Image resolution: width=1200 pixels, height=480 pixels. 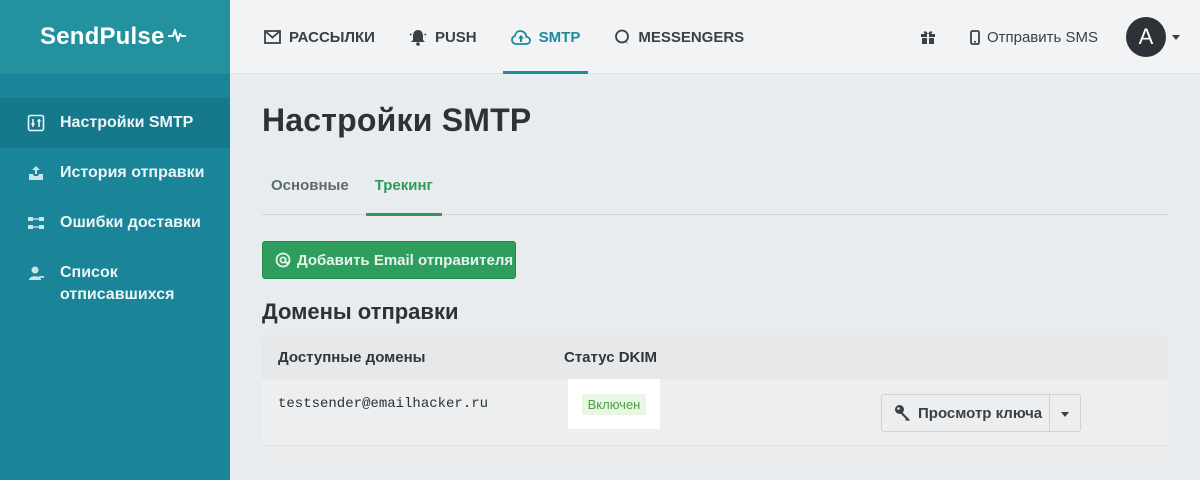 I want to click on column-header-dkim-status: Статус DKIM, so click(x=611, y=357).